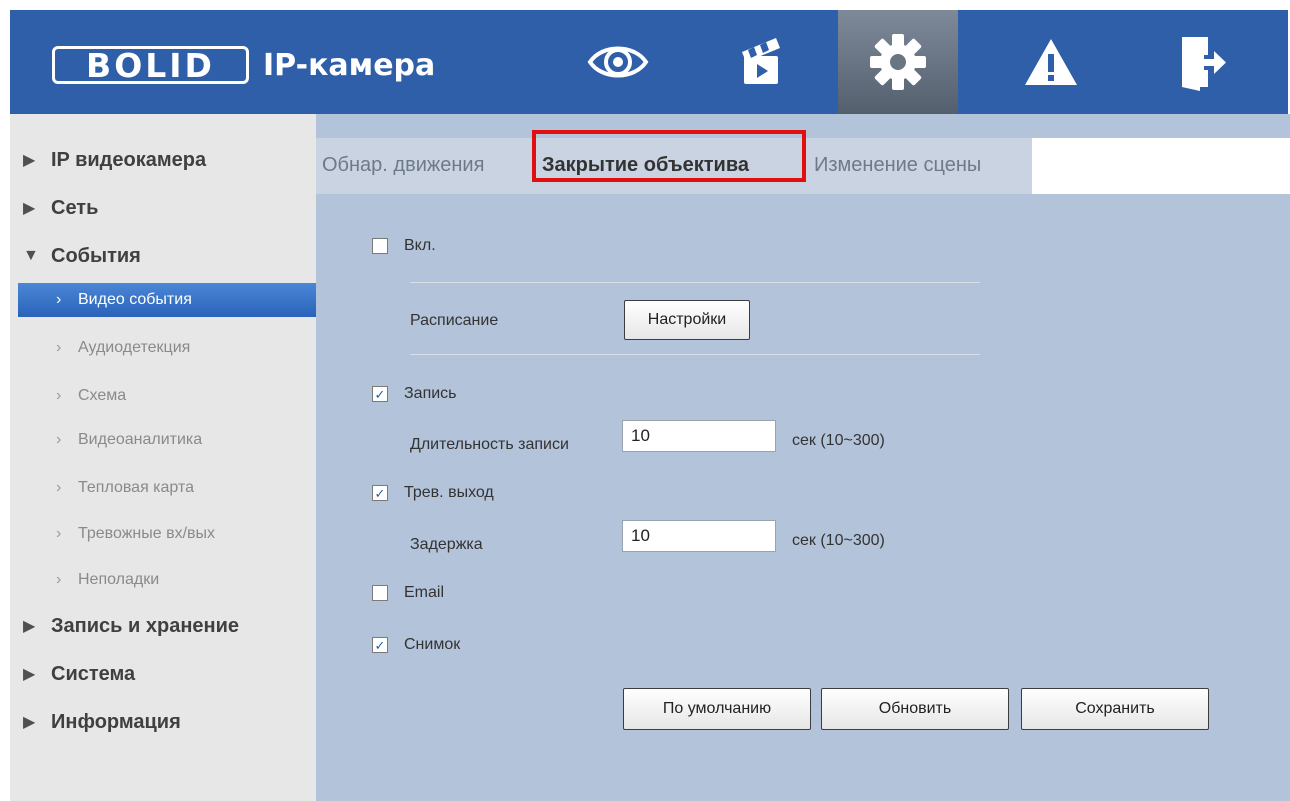  What do you see at coordinates (119, 579) in the screenshot?
I see `sidebar-item-label: Неполадки` at bounding box center [119, 579].